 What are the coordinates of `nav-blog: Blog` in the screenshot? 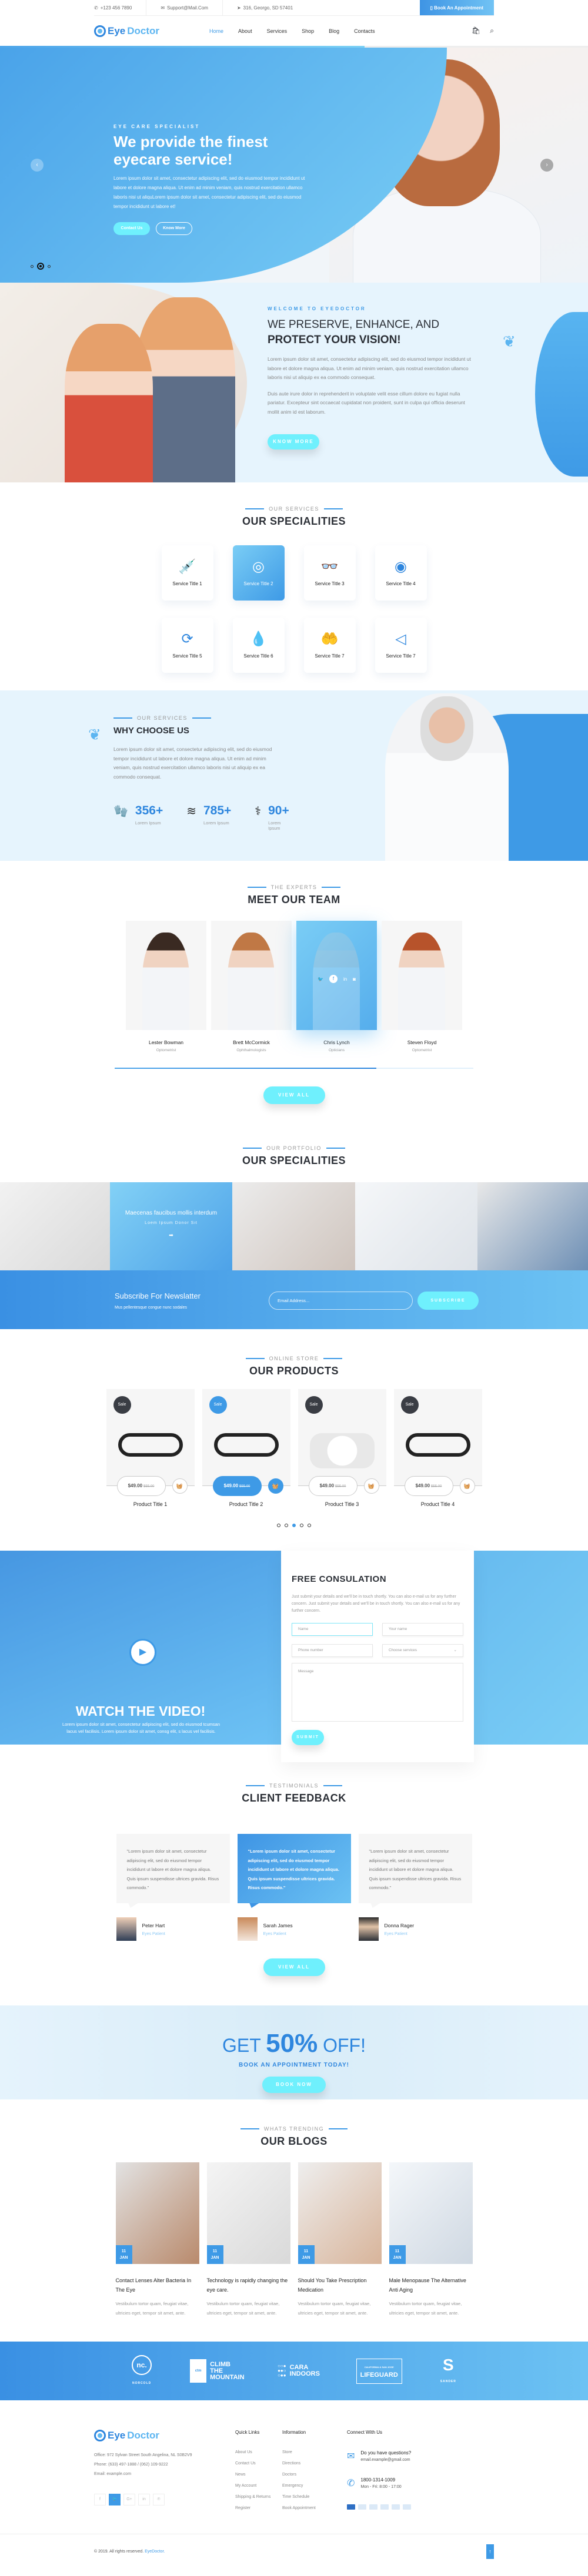 It's located at (334, 31).